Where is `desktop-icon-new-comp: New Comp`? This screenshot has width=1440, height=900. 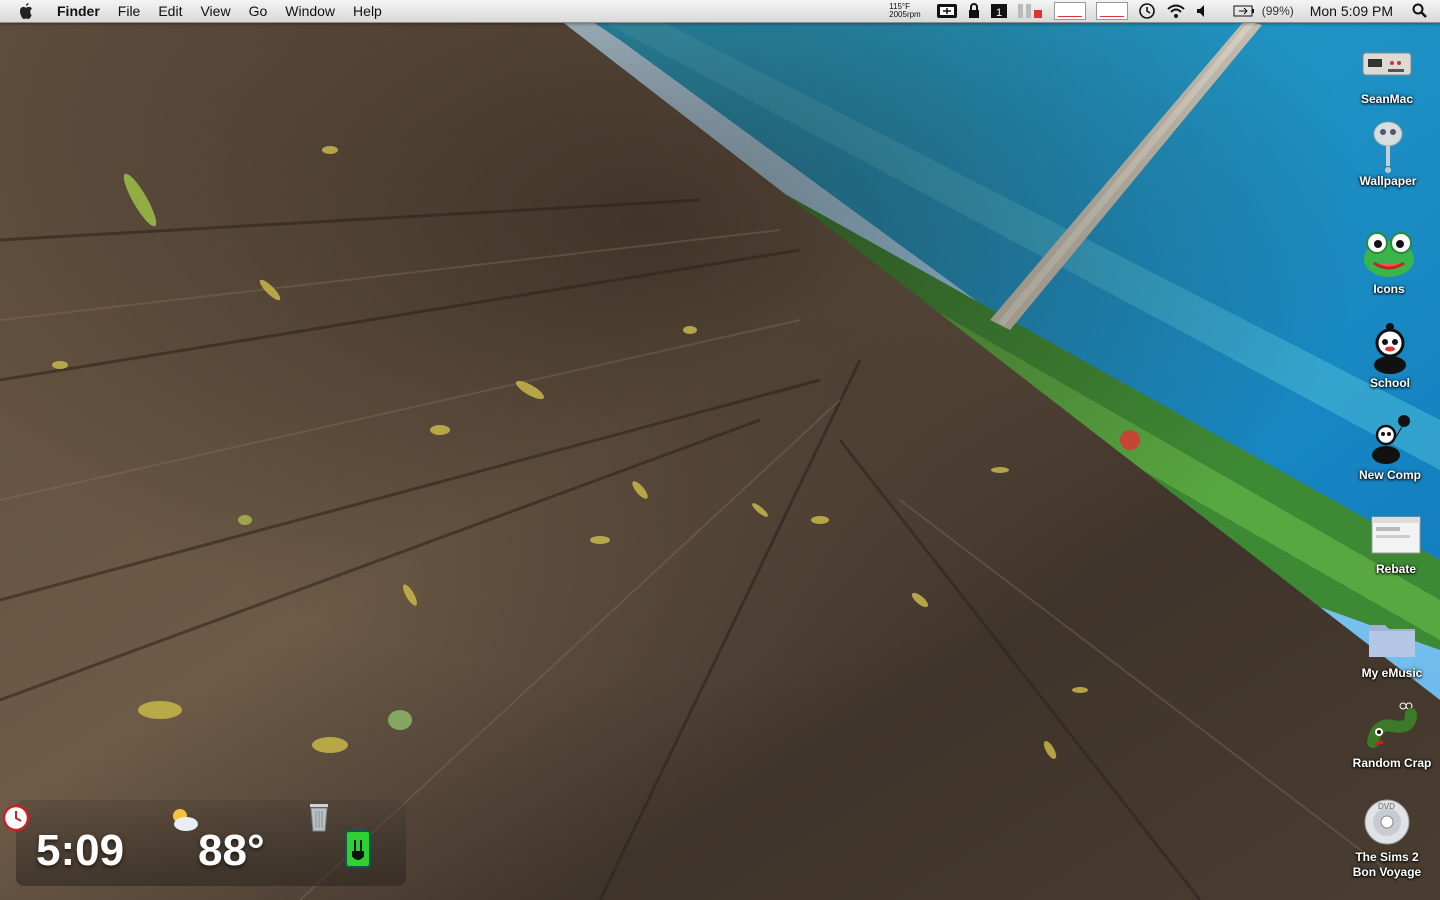 desktop-icon-new-comp: New Comp is located at coordinates (1390, 447).